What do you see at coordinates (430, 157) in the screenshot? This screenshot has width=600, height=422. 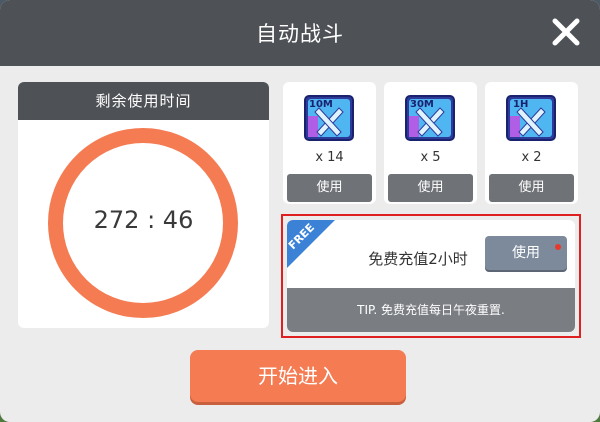 I see `item-count: x 5` at bounding box center [430, 157].